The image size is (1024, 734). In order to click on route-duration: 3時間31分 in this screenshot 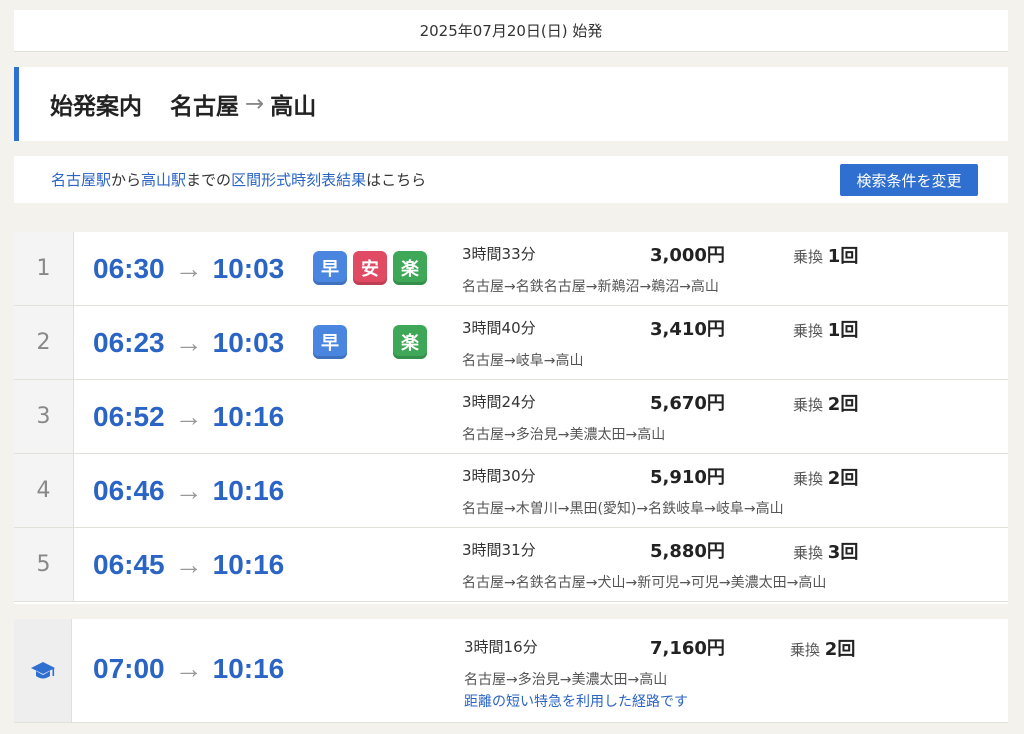, I will do `click(499, 550)`.